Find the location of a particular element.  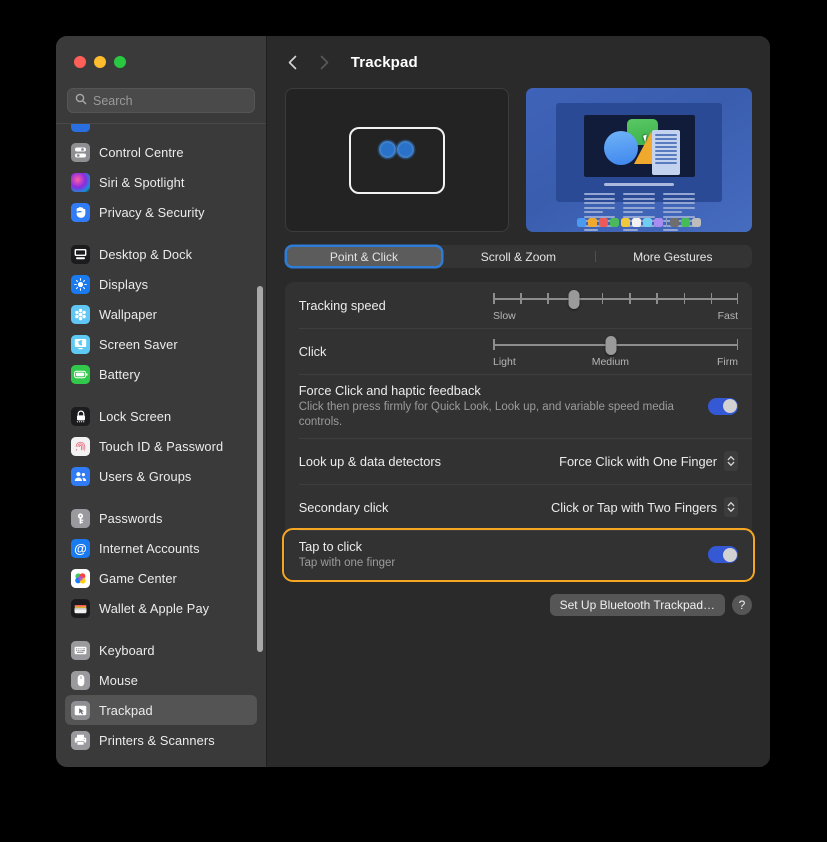

setting-row-click: Click Light Medium Firm is located at coordinates (519, 351).